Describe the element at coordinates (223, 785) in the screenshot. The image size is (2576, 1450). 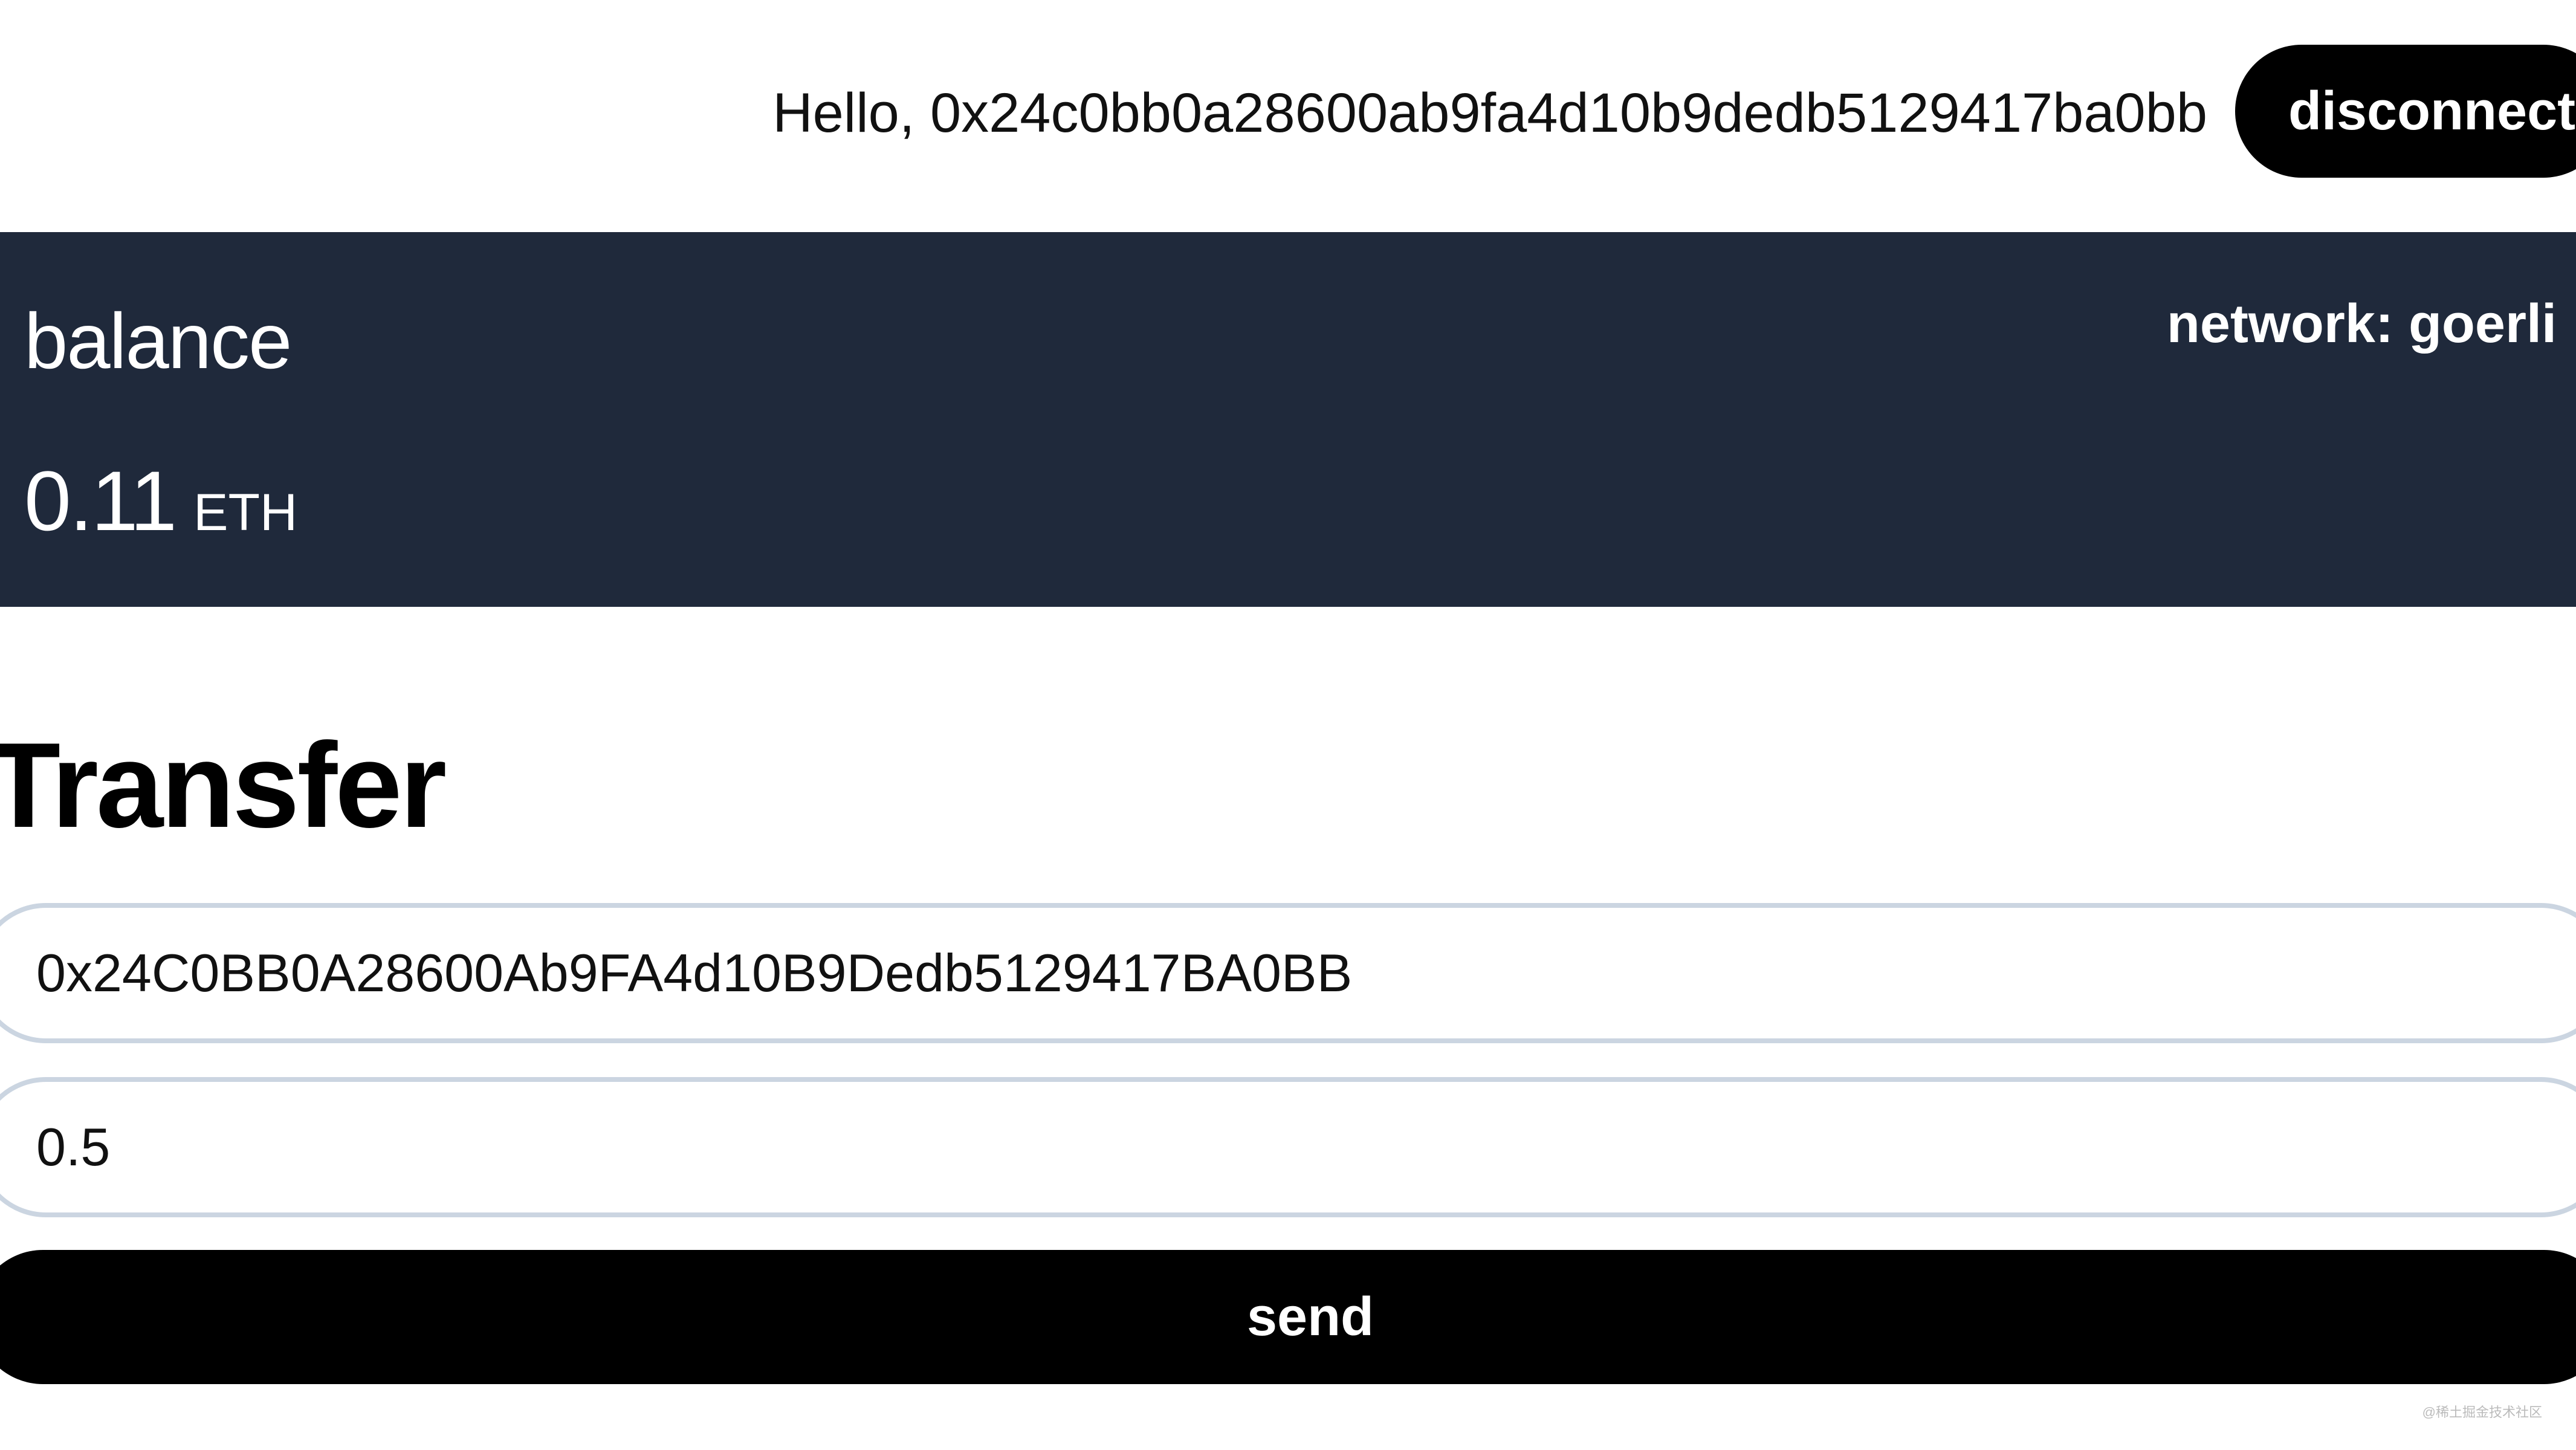
I see `transfer-title: Transfer` at that location.